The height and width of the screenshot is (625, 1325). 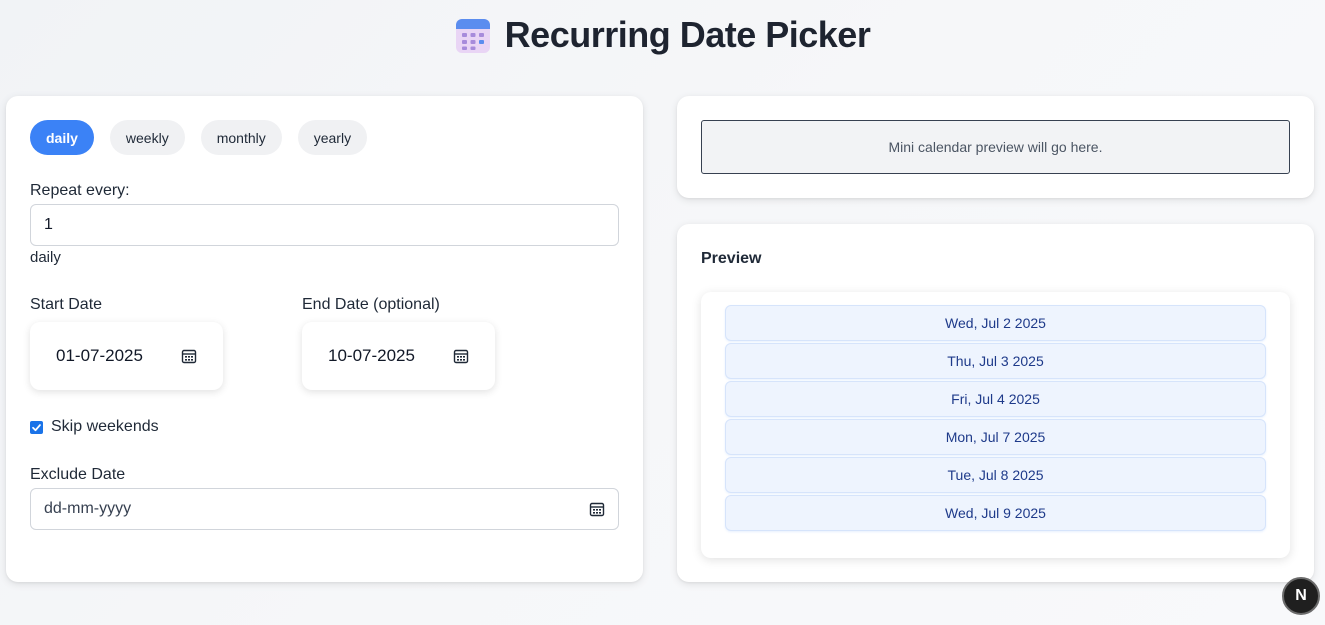 What do you see at coordinates (995, 361) in the screenshot?
I see `preview-date-item: Thu, Jul 3 2025` at bounding box center [995, 361].